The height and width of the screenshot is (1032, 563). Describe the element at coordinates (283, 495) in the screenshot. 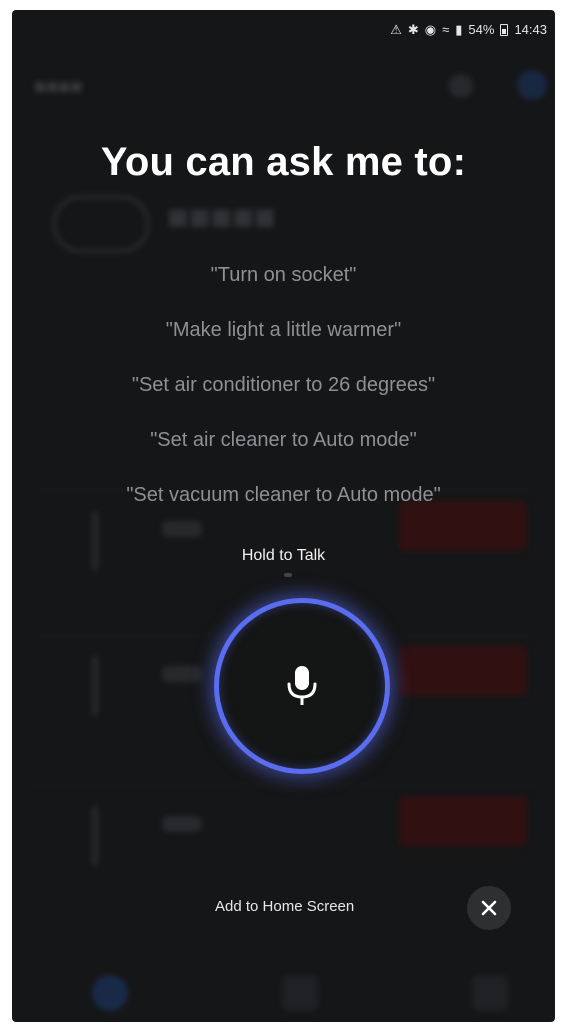

I see `example-command: "Set vacuum cleaner to Auto mode"` at that location.